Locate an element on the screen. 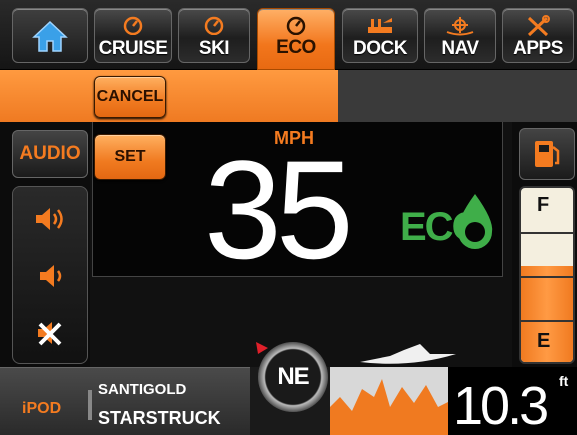 The width and height of the screenshot is (577, 435). home-icon is located at coordinates (50, 36).